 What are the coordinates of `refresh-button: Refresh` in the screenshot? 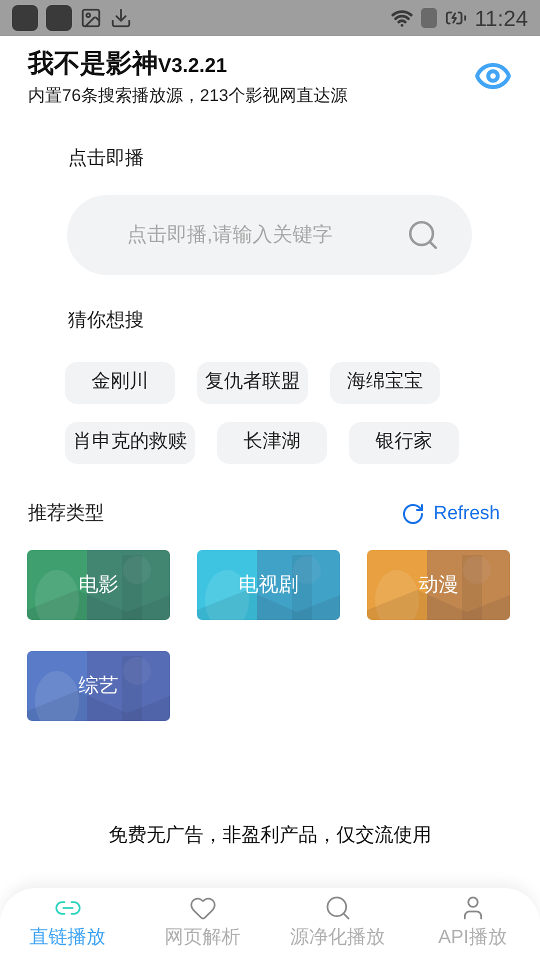 It's located at (456, 514).